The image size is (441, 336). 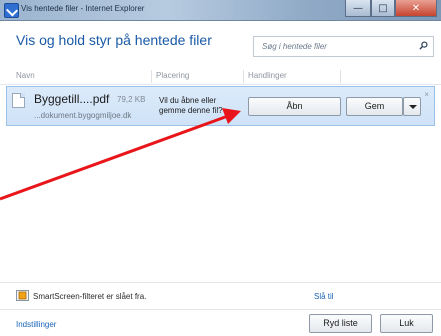 I want to click on window-controls: — □ ✕, so click(x=391, y=9).